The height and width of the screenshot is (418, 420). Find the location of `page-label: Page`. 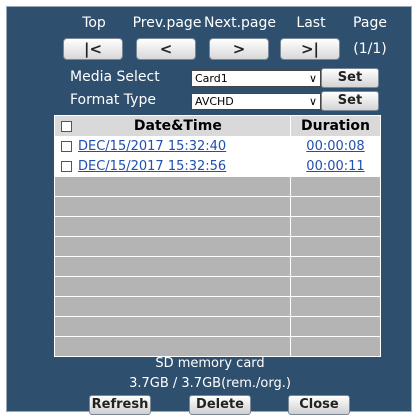

page-label: Page is located at coordinates (370, 23).